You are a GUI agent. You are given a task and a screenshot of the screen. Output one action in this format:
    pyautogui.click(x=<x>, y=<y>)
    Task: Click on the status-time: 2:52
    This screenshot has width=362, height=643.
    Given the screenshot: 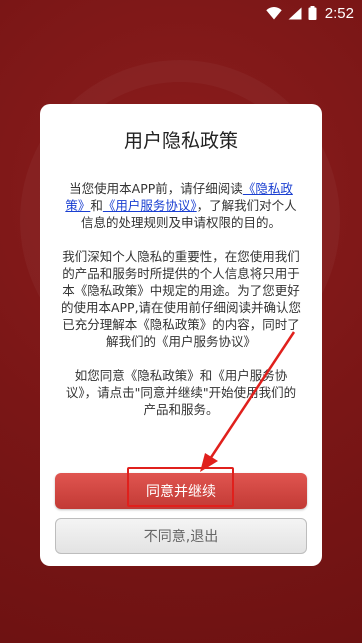 What is the action you would take?
    pyautogui.click(x=339, y=13)
    